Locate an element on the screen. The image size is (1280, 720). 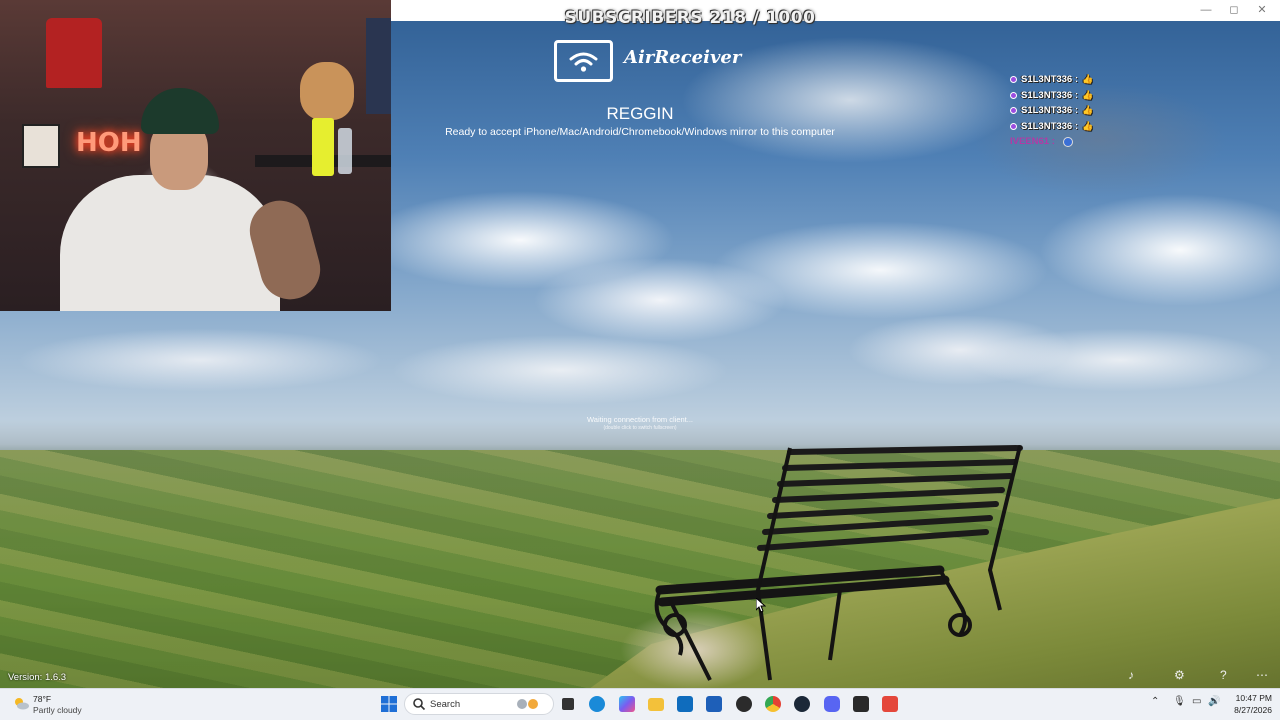
steam-icon is located at coordinates (802, 704).